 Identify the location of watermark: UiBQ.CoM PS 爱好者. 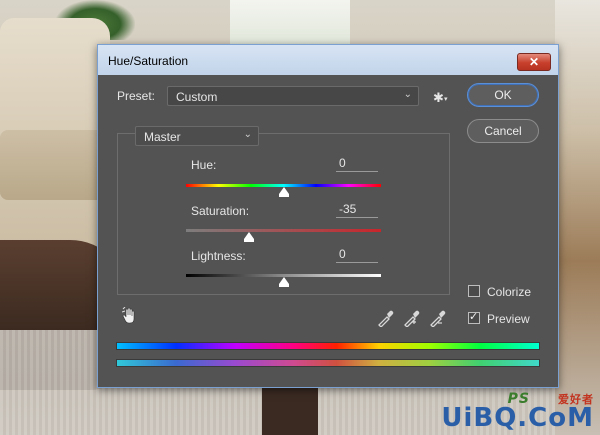
(517, 412).